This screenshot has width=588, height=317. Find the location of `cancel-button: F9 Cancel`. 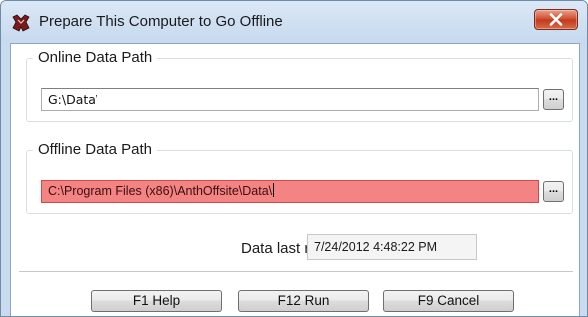

cancel-button: F9 Cancel is located at coordinates (448, 301).